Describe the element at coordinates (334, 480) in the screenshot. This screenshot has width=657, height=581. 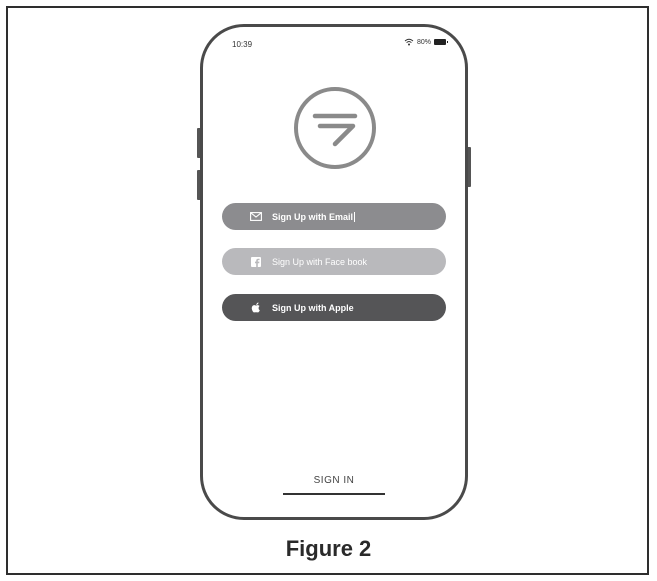
I see `sign-in-link: SIGN IN` at that location.